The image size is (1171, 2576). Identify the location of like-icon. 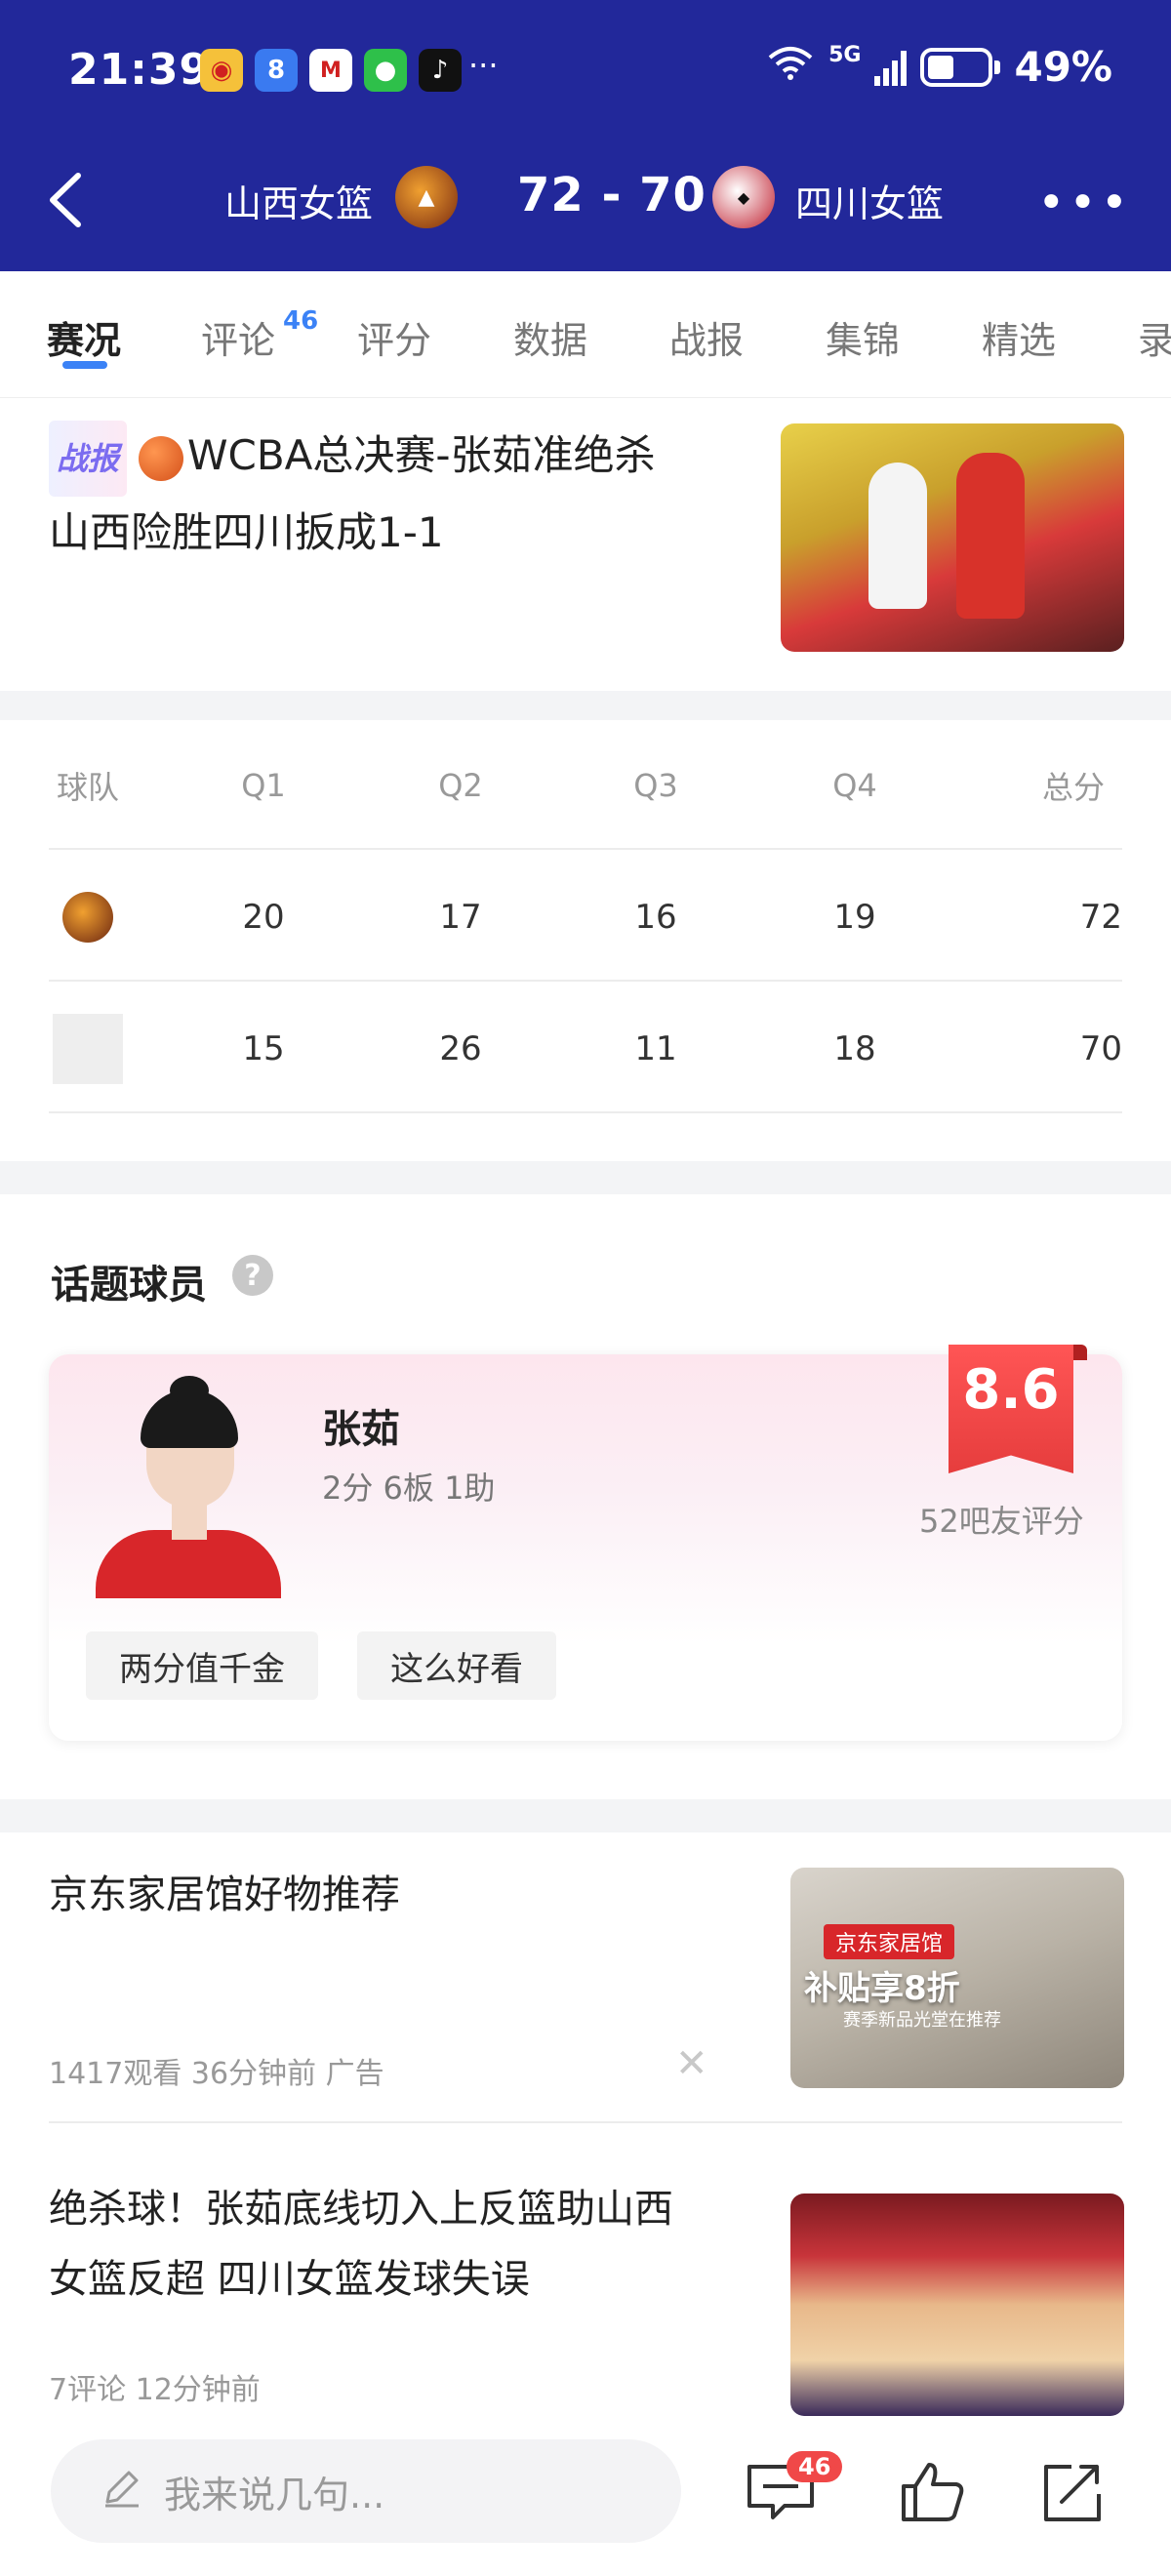
(933, 2491).